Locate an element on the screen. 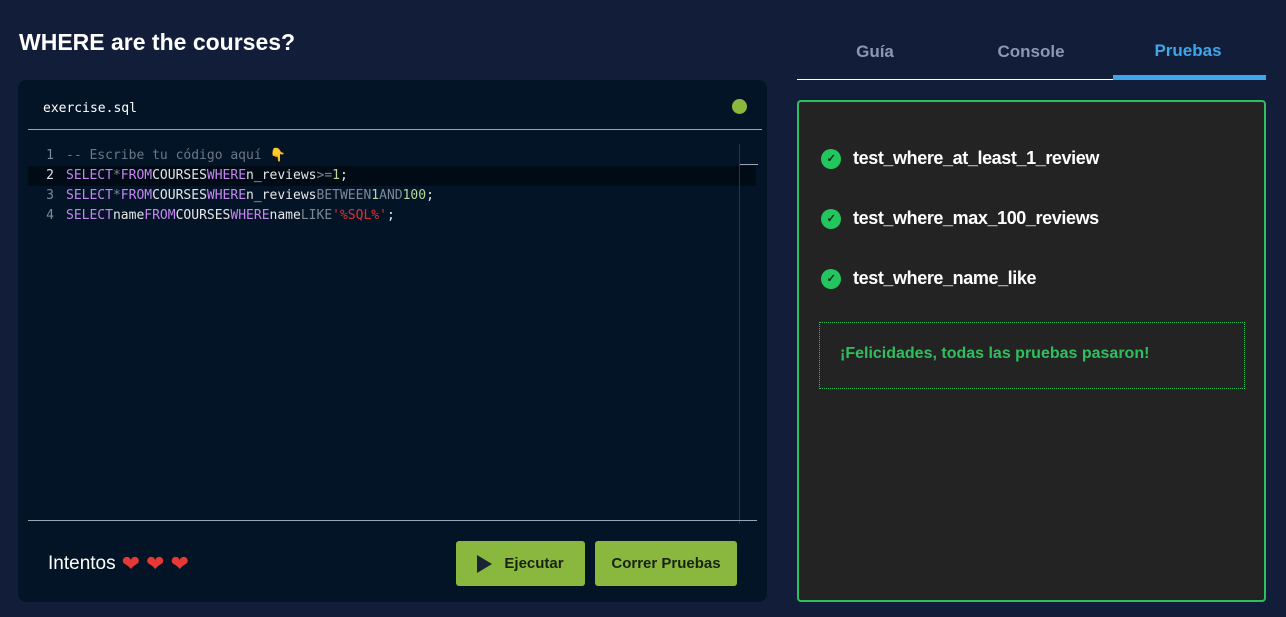  run-tests-button: Correr Pruebas is located at coordinates (666, 563).